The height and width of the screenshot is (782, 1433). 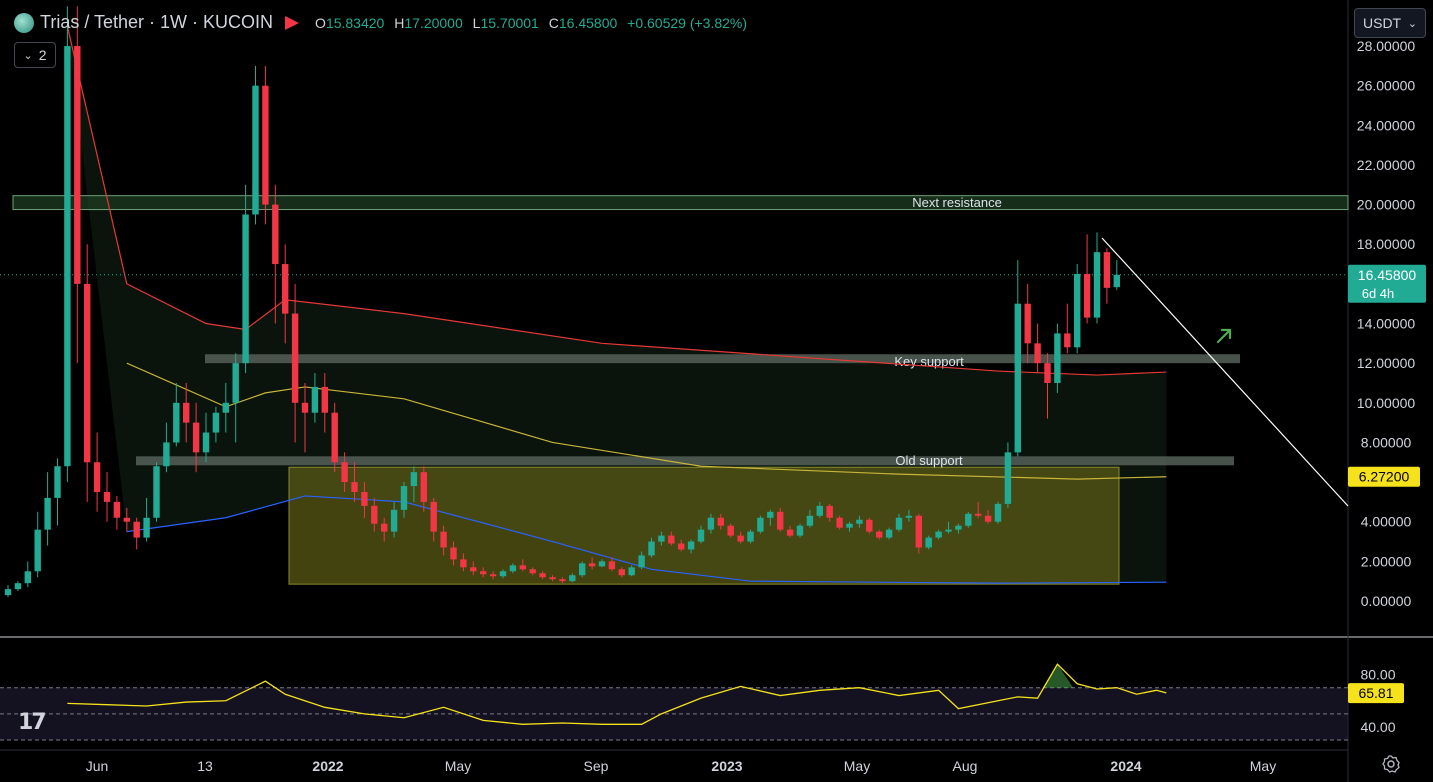 I want to click on time-axis-label: 2022, so click(x=327, y=766).